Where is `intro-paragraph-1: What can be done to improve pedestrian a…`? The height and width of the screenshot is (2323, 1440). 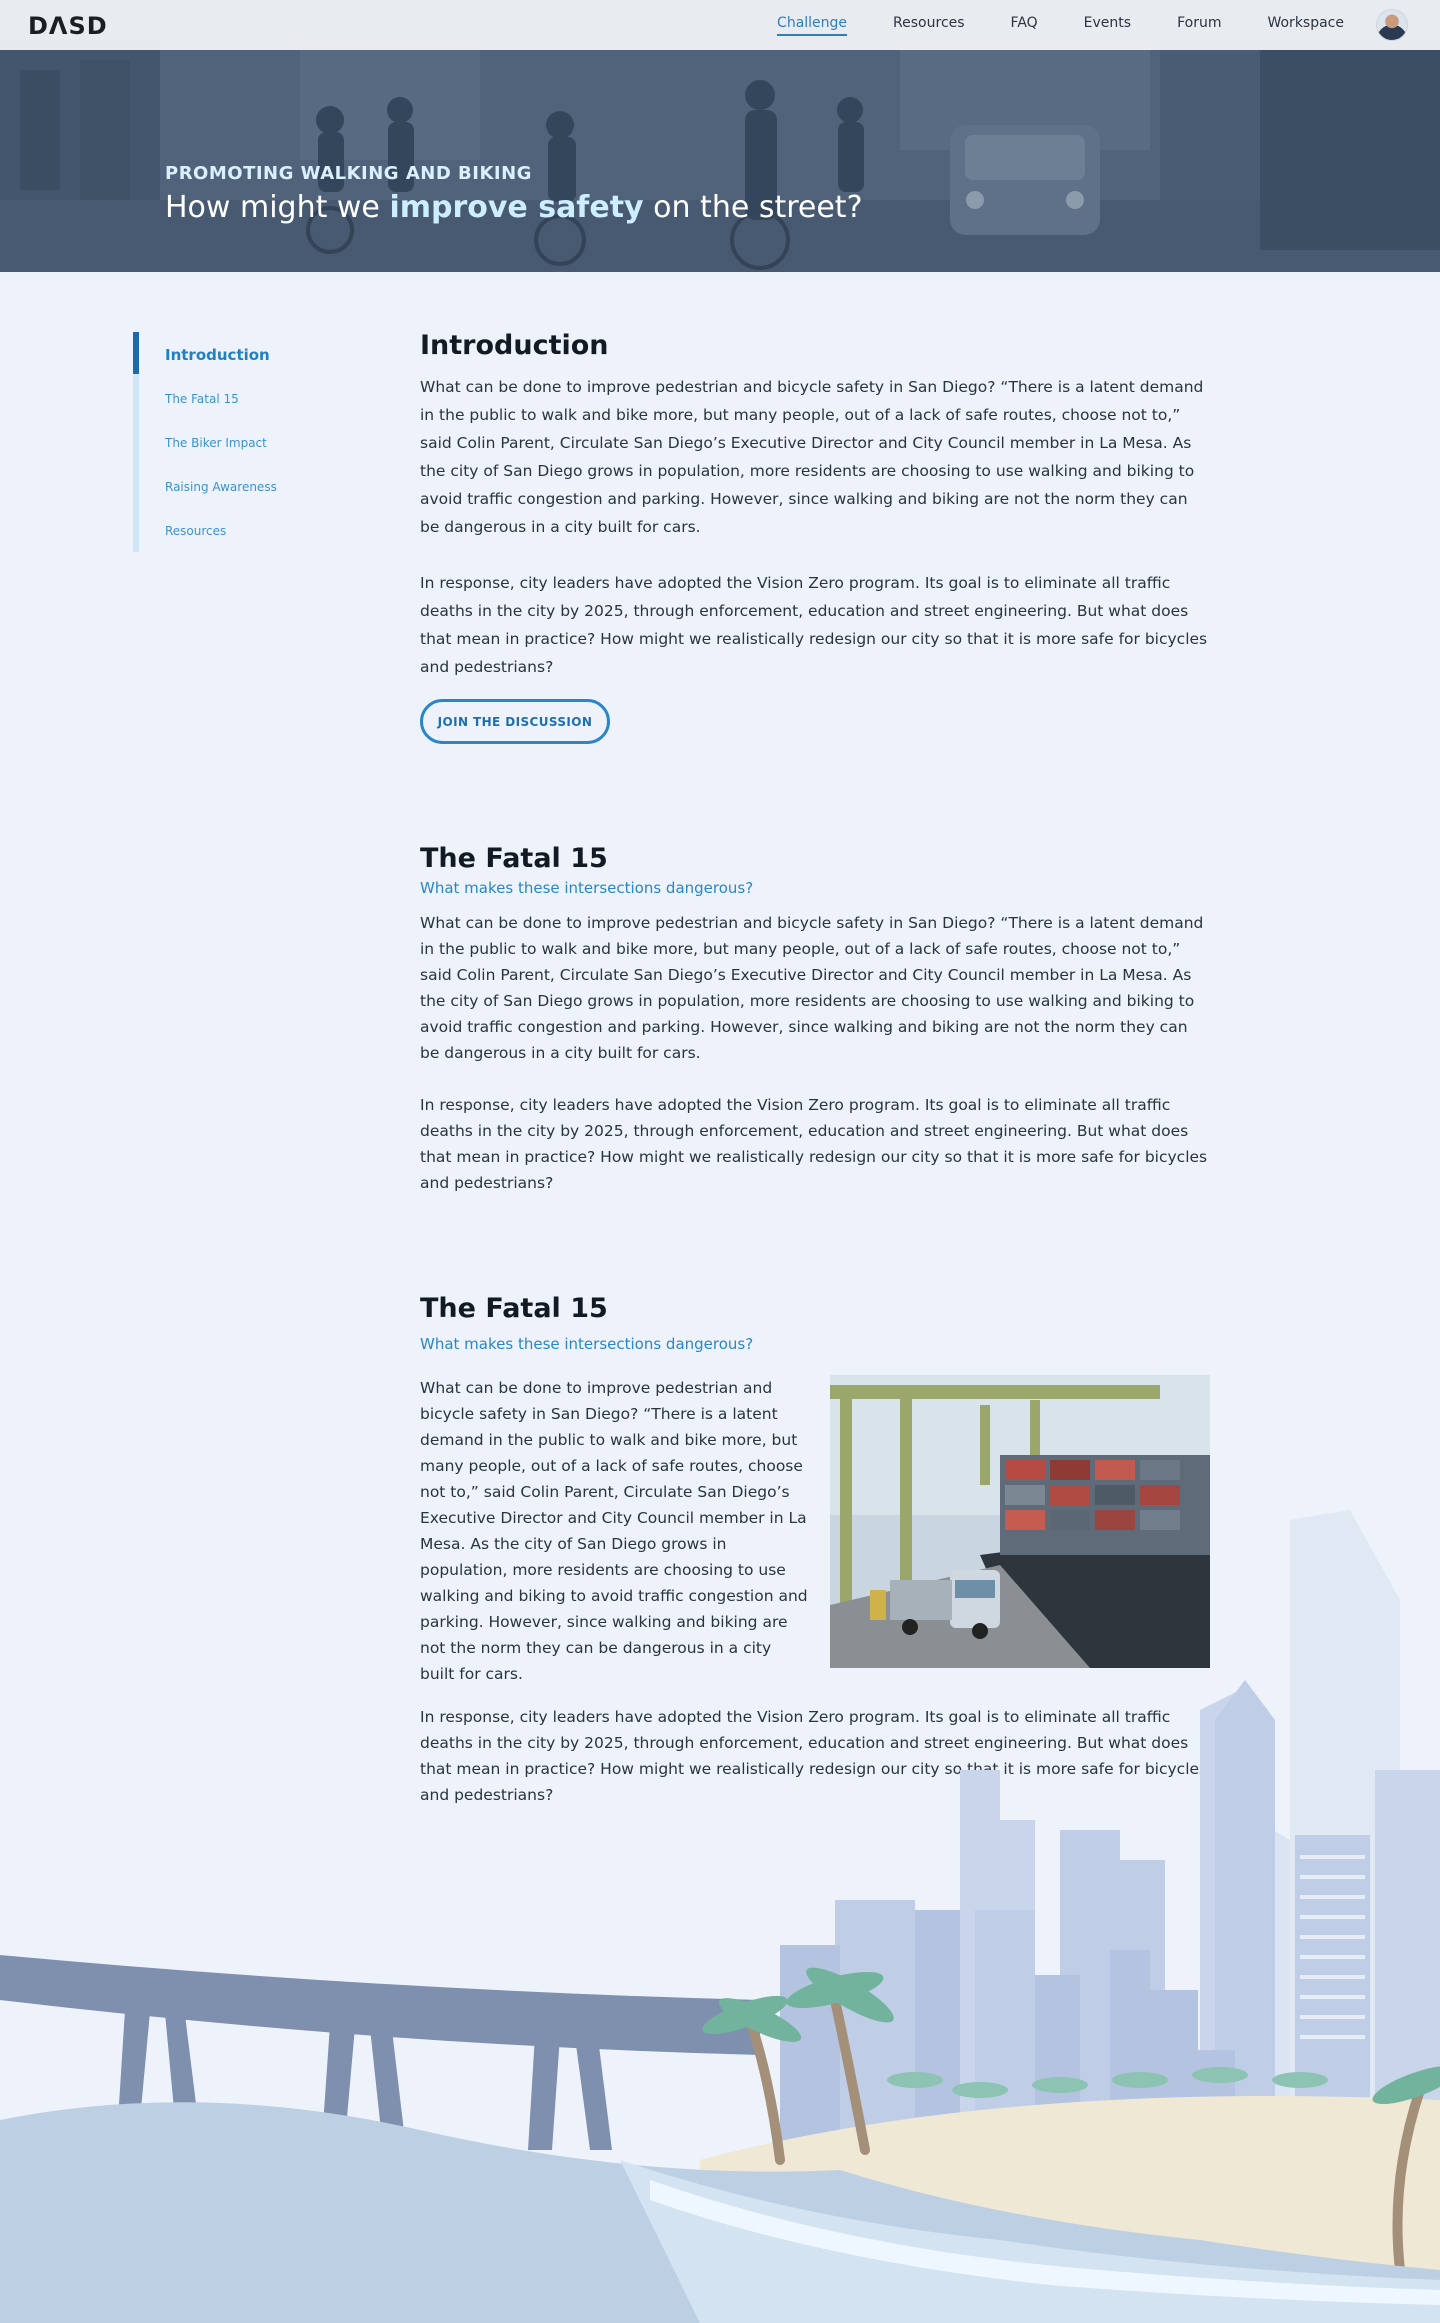
intro-paragraph-1: What can be done to improve pedestrian a… is located at coordinates (812, 457).